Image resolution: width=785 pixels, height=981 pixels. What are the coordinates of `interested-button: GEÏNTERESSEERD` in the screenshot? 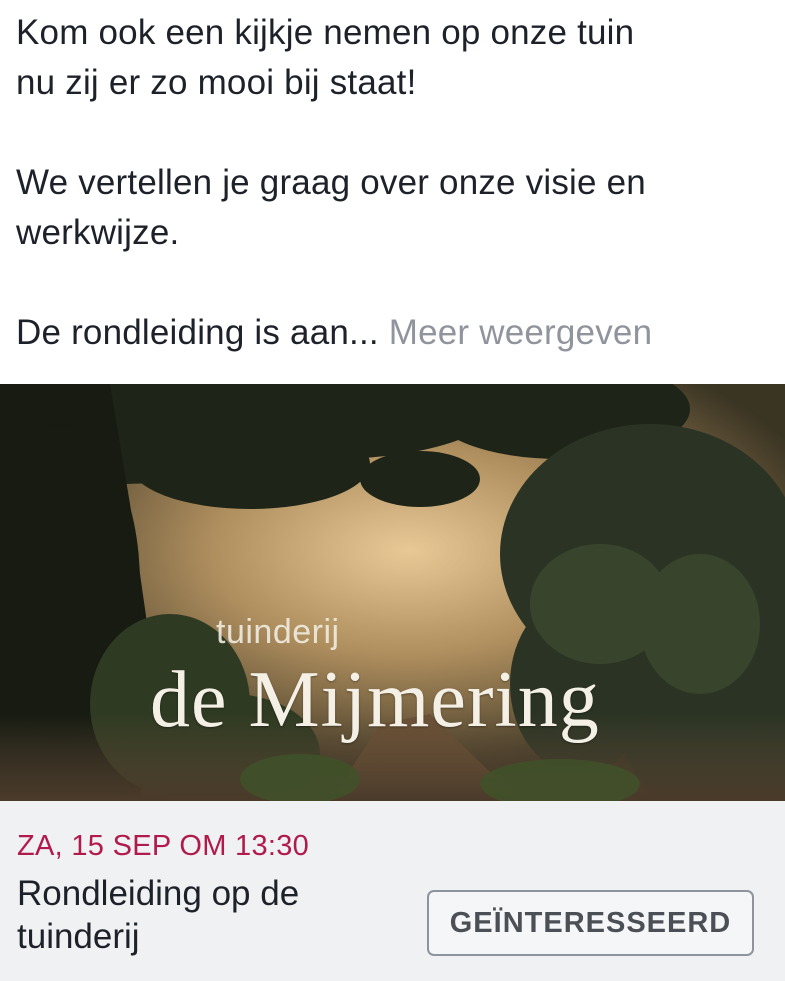 It's located at (590, 923).